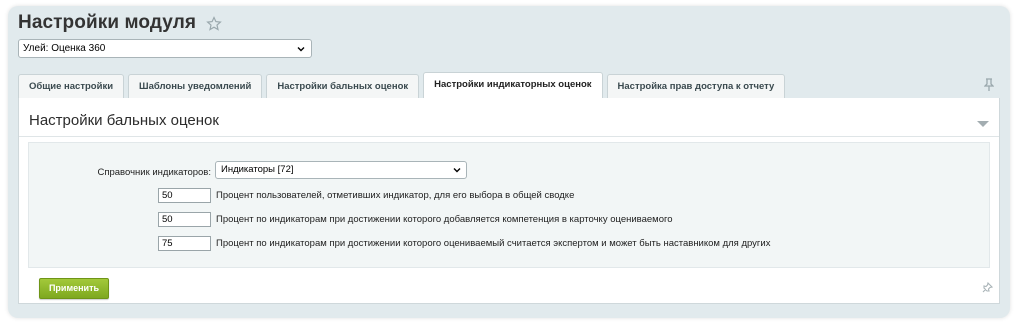 This screenshot has height=328, width=1020. Describe the element at coordinates (107, 22) in the screenshot. I see `page-title: Настройки модуля` at that location.